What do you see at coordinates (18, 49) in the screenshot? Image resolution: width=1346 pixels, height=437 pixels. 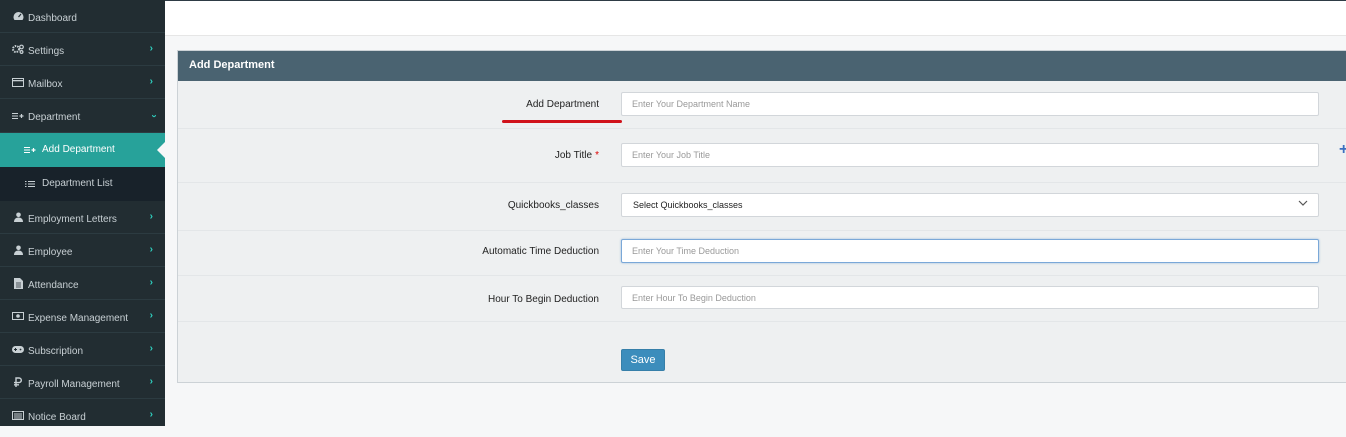 I see `cogs-icon` at bounding box center [18, 49].